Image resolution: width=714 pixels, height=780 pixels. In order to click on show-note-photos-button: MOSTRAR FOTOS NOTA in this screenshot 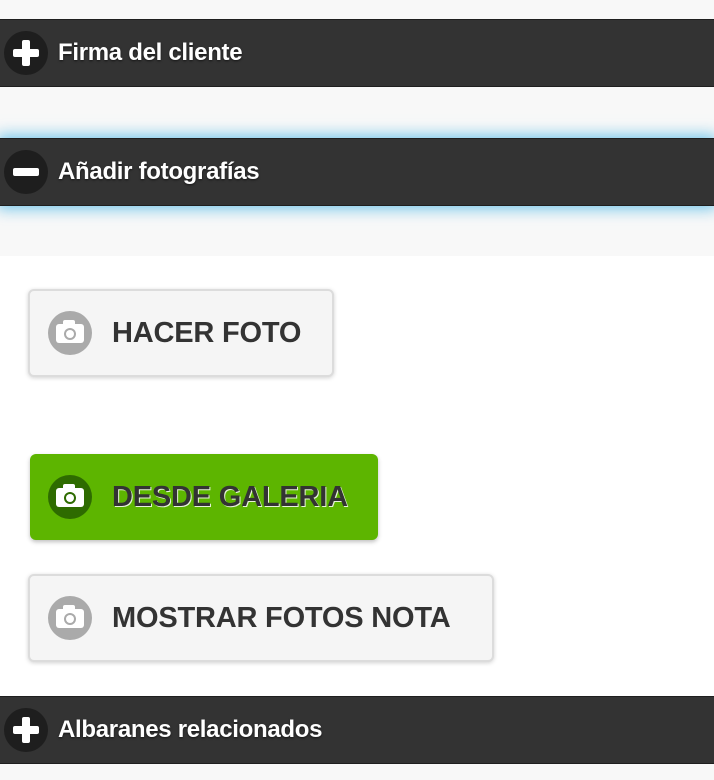, I will do `click(261, 618)`.